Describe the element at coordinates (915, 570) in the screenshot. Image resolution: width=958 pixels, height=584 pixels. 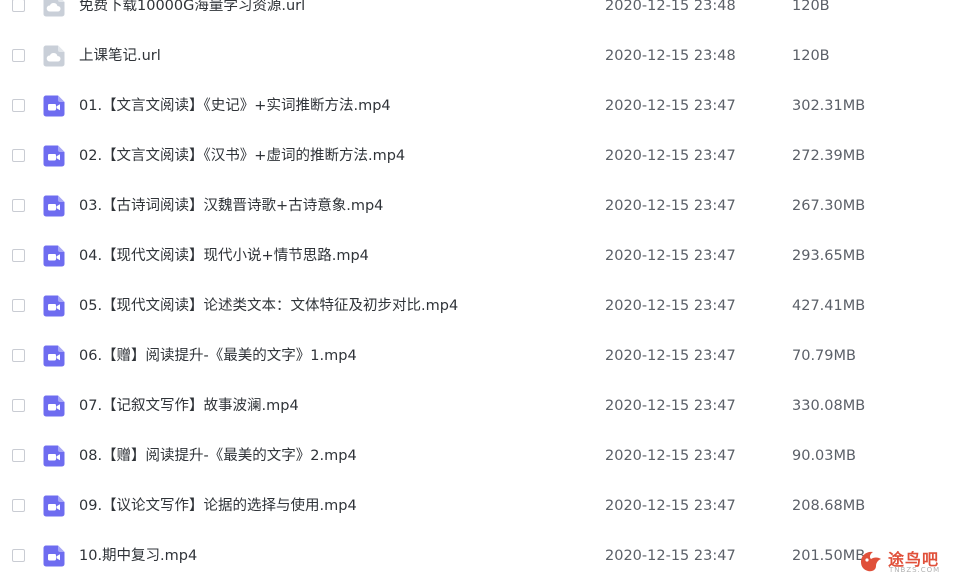
I see `watermark-subtext: TNBZS.COM` at that location.